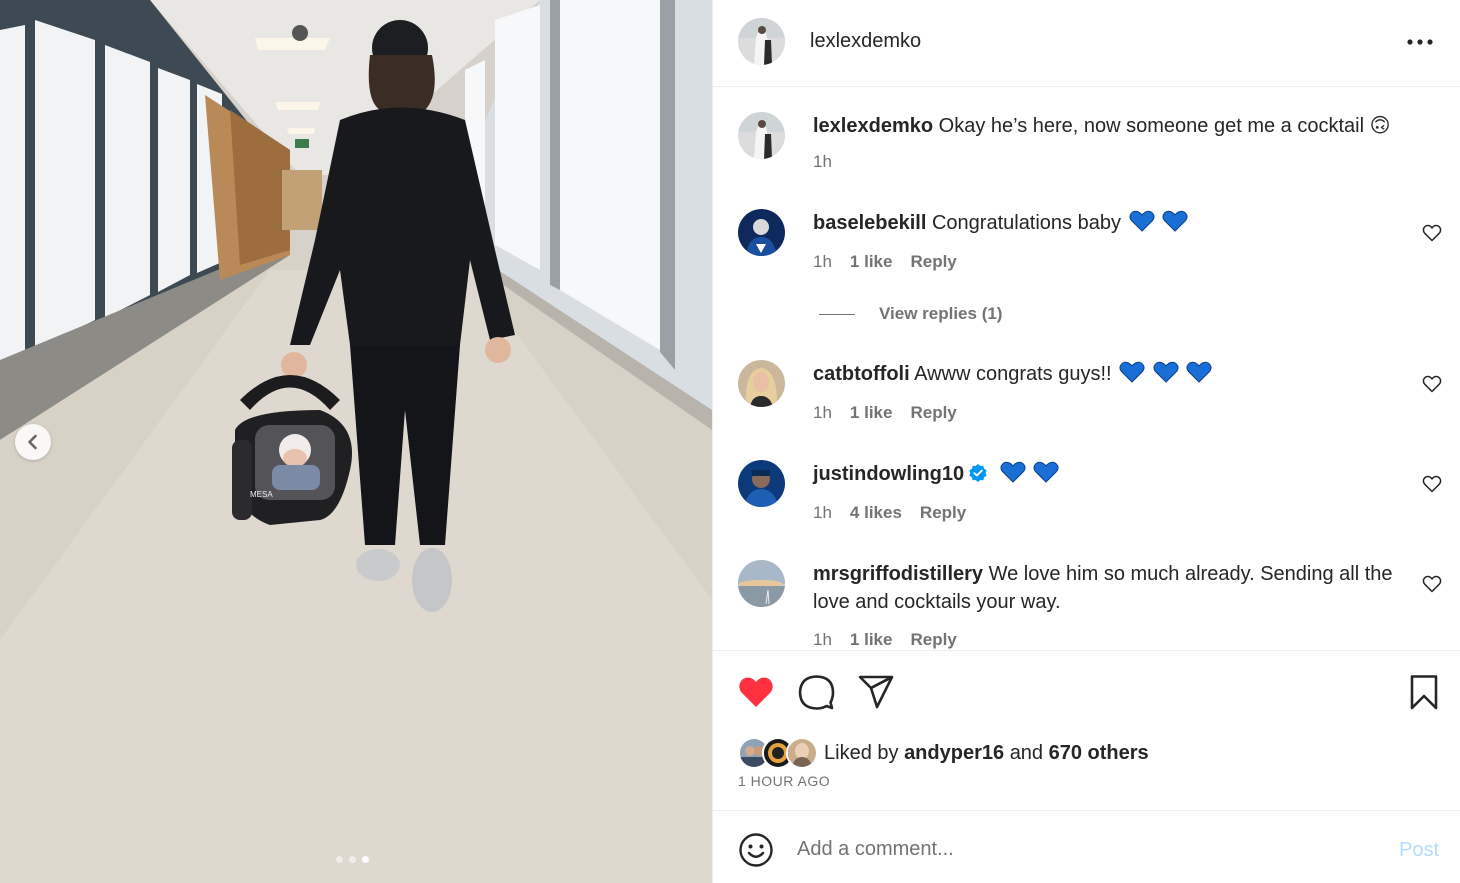  I want to click on liked-by-text: Liked by andyper16 and 670 others, so click(986, 753).